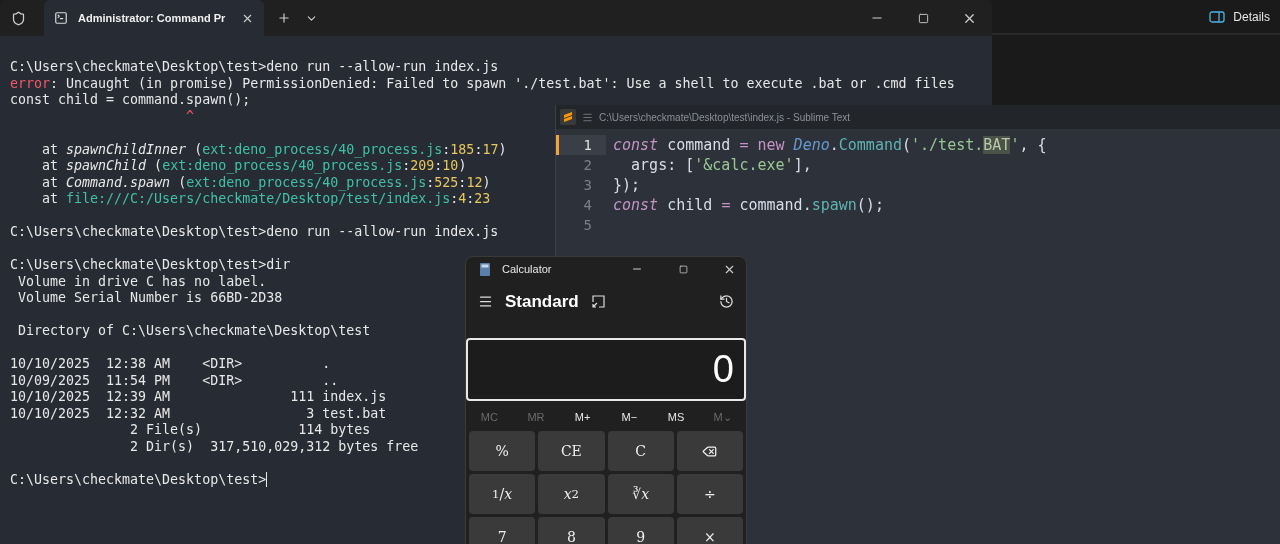 The width and height of the screenshot is (1280, 544). I want to click on details-button: Details, so click(1251, 16).